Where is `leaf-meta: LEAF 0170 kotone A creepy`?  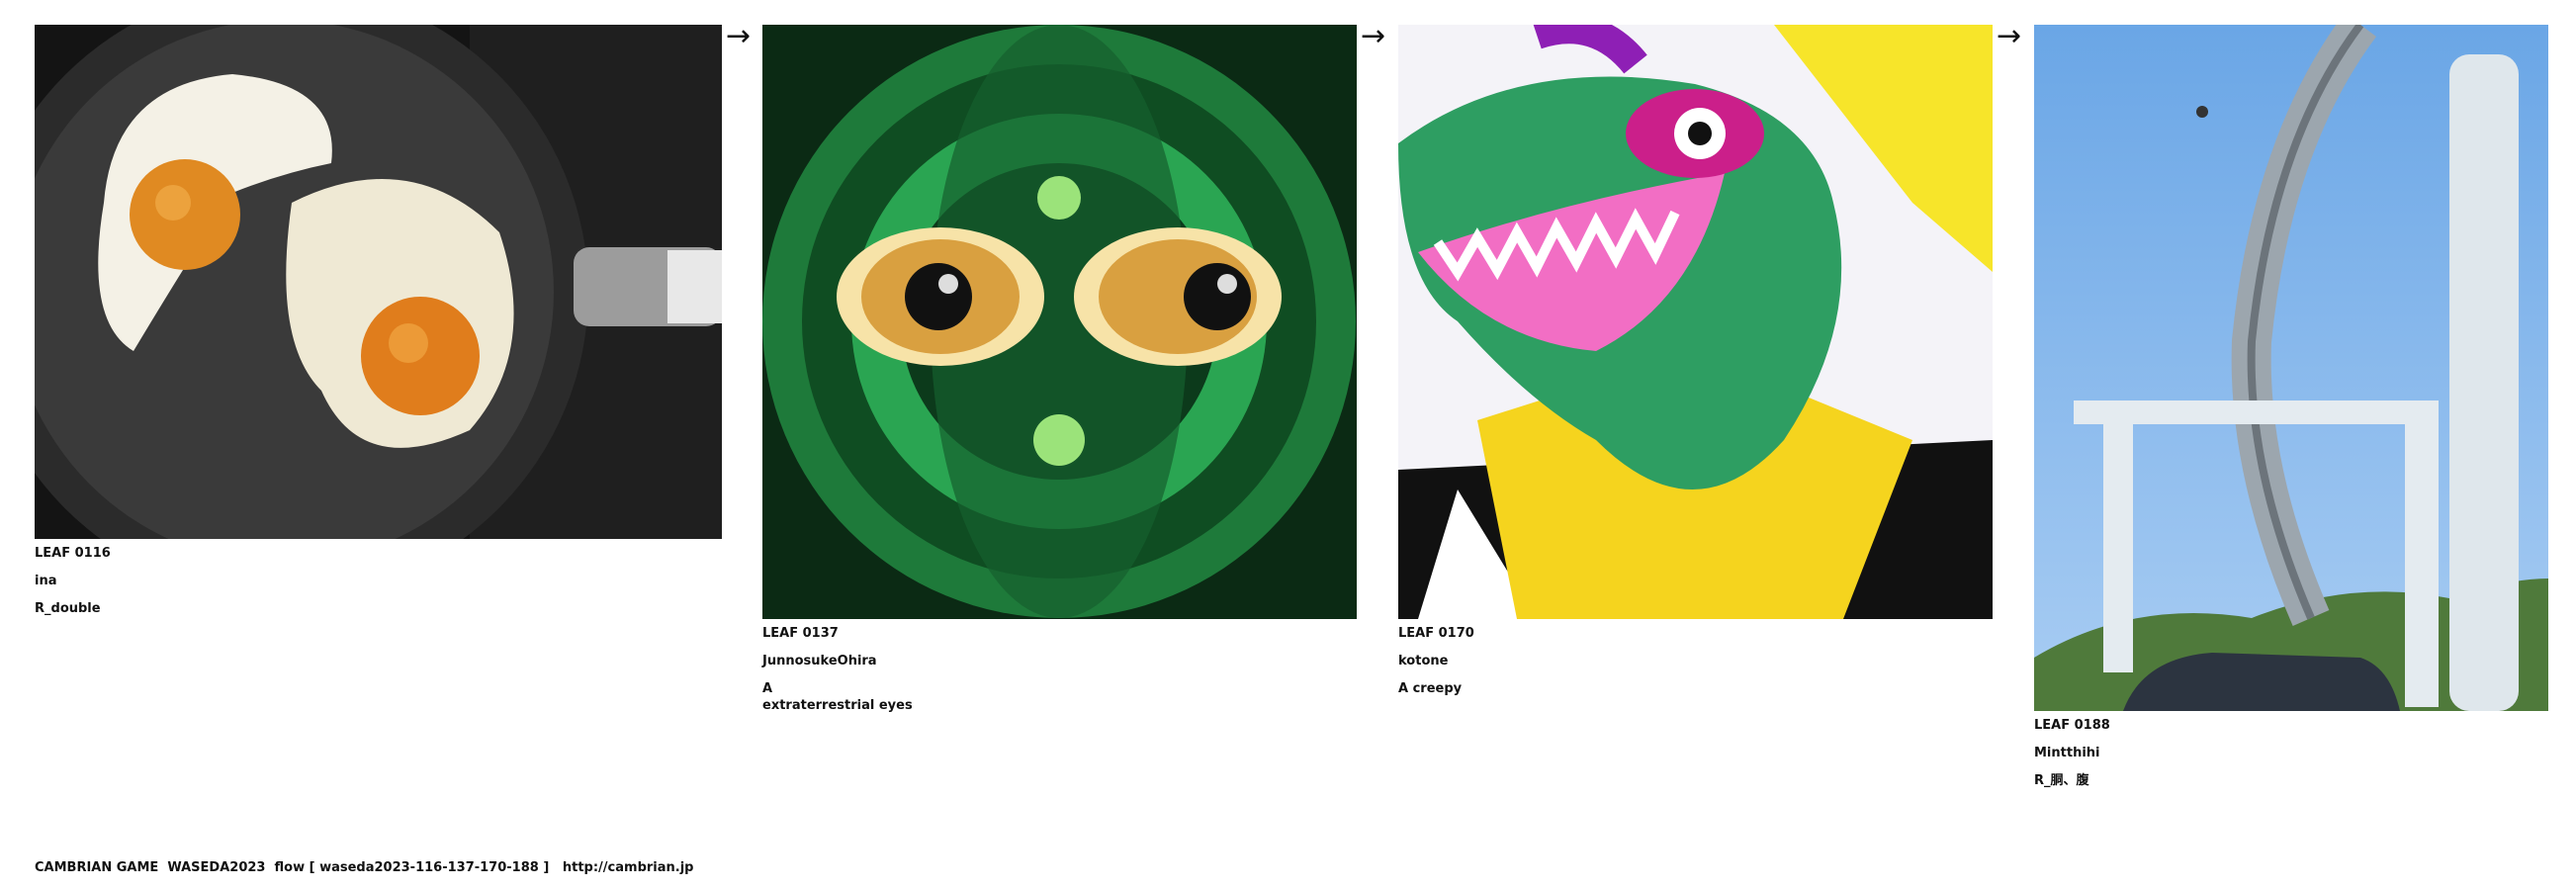
leaf-meta: LEAF 0170 kotone A creepy is located at coordinates (1695, 661).